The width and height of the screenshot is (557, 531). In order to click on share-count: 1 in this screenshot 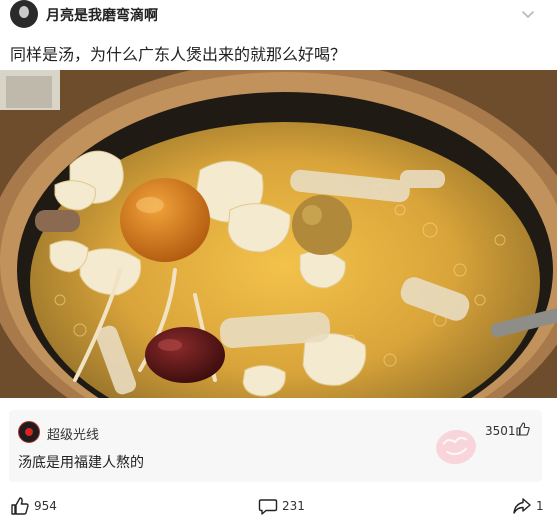, I will do `click(540, 506)`.